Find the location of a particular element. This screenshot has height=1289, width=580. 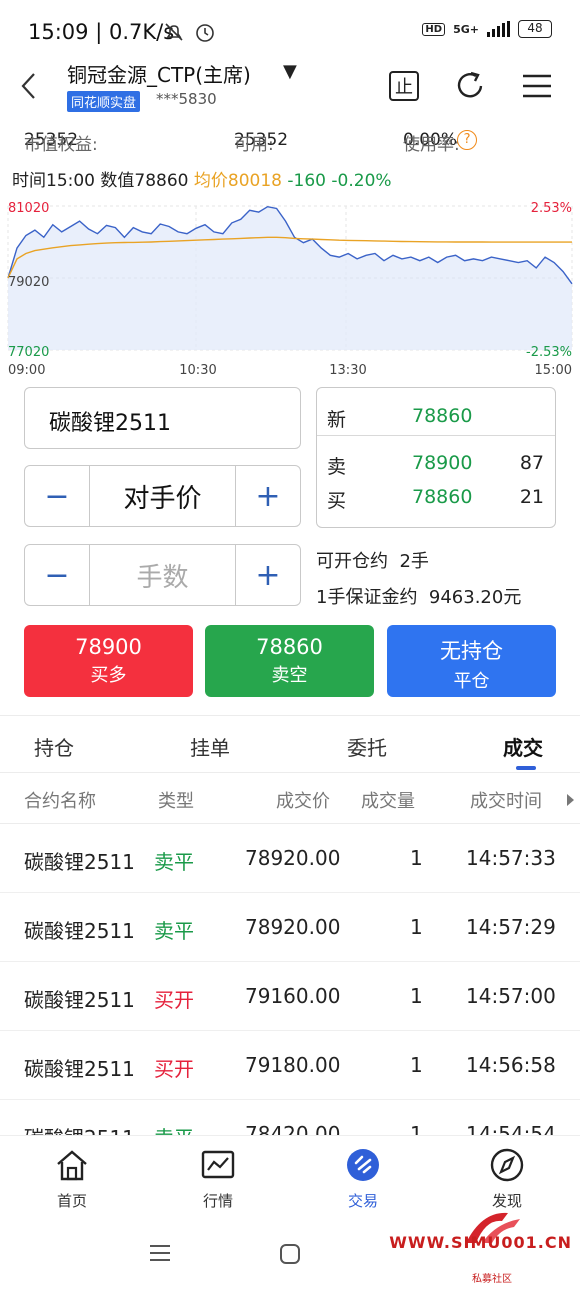

trade-price: 79160.00 is located at coordinates (293, 996).